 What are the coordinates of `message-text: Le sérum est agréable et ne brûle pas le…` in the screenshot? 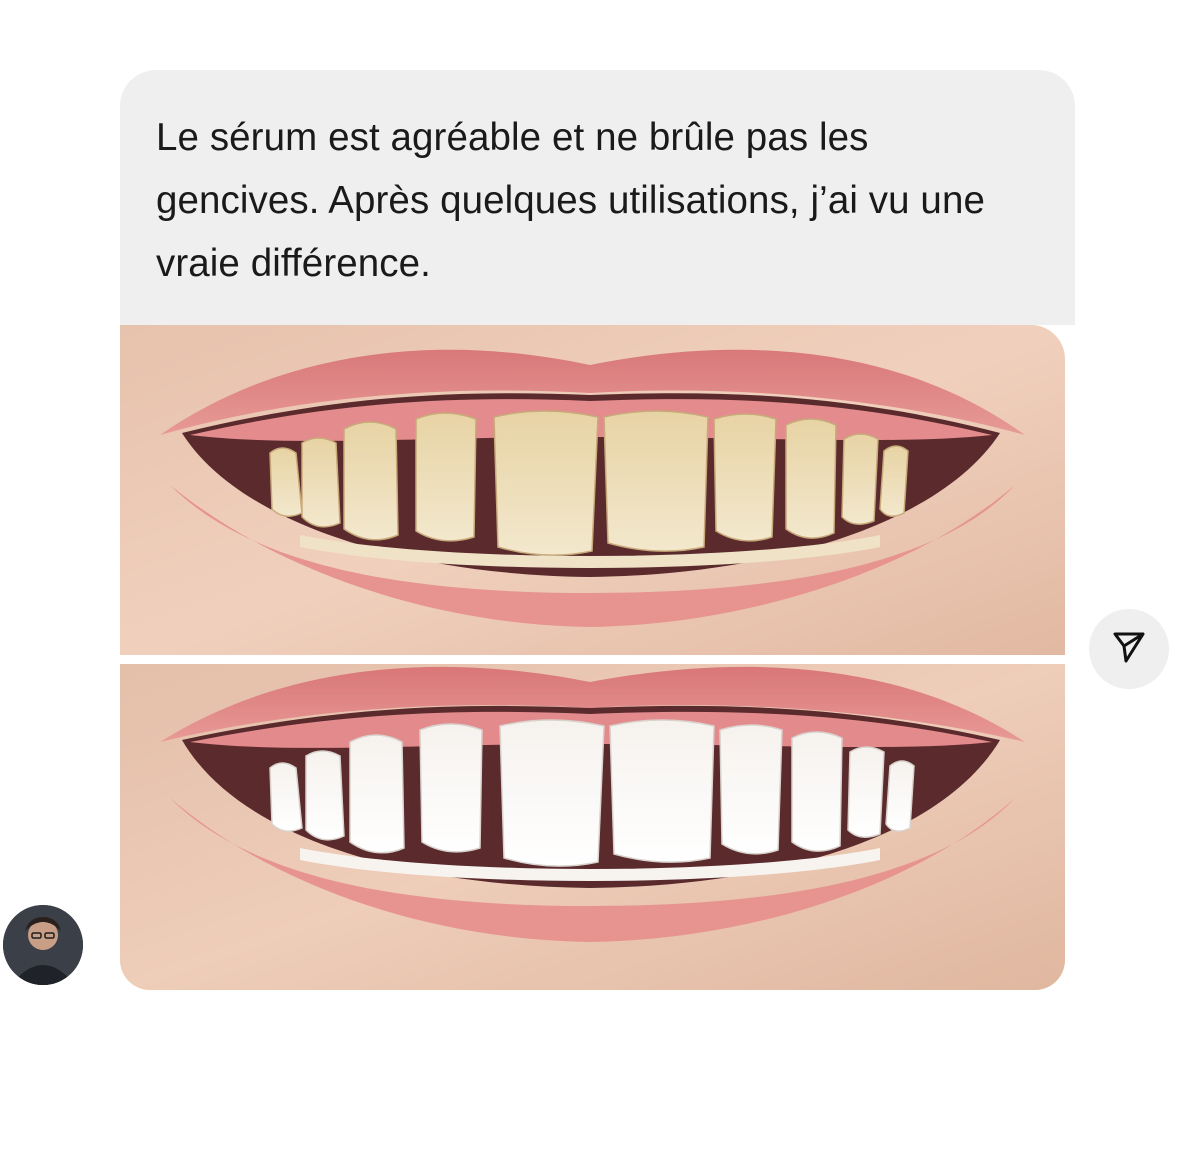 It's located at (570, 200).